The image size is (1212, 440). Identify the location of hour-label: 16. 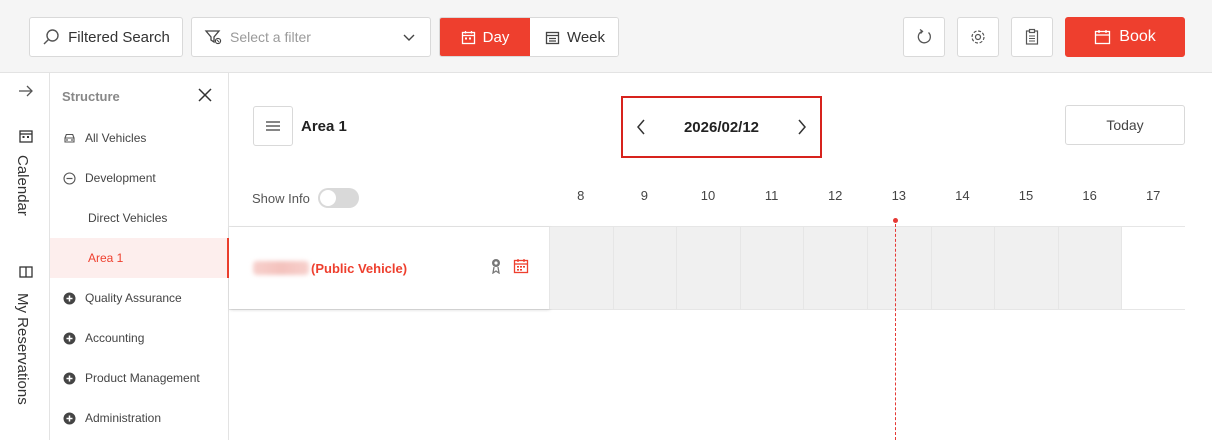
(1089, 195).